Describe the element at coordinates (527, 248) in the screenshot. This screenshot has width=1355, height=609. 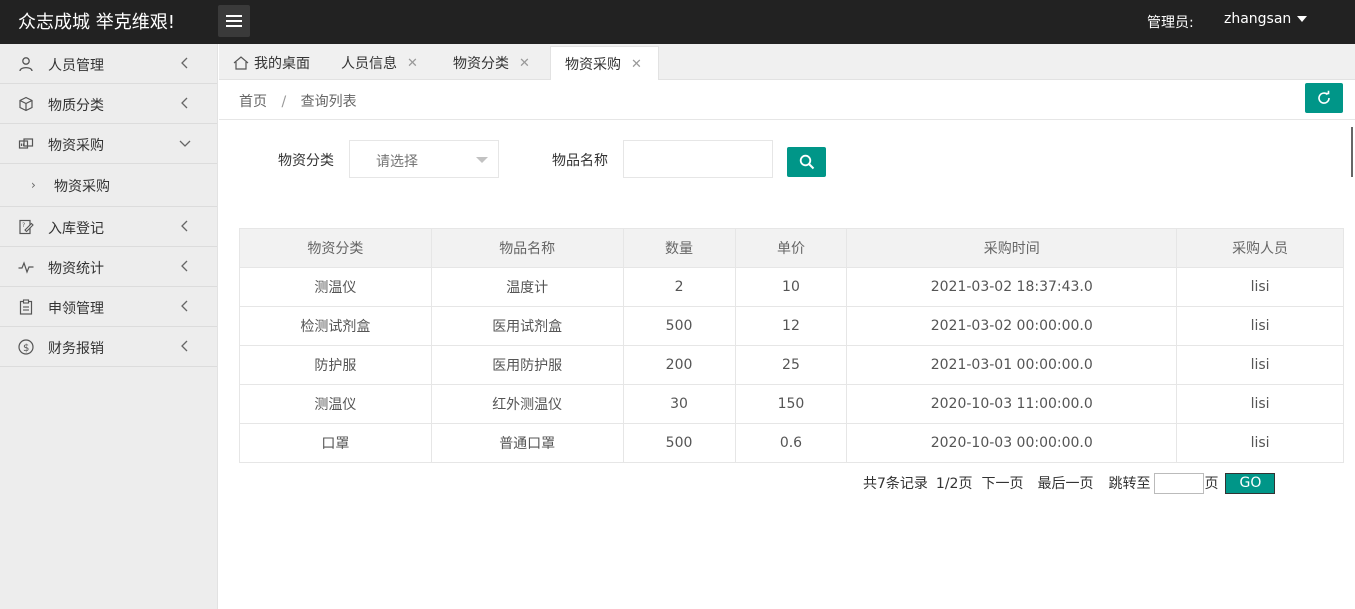
I see `column-header: 物品名称` at that location.